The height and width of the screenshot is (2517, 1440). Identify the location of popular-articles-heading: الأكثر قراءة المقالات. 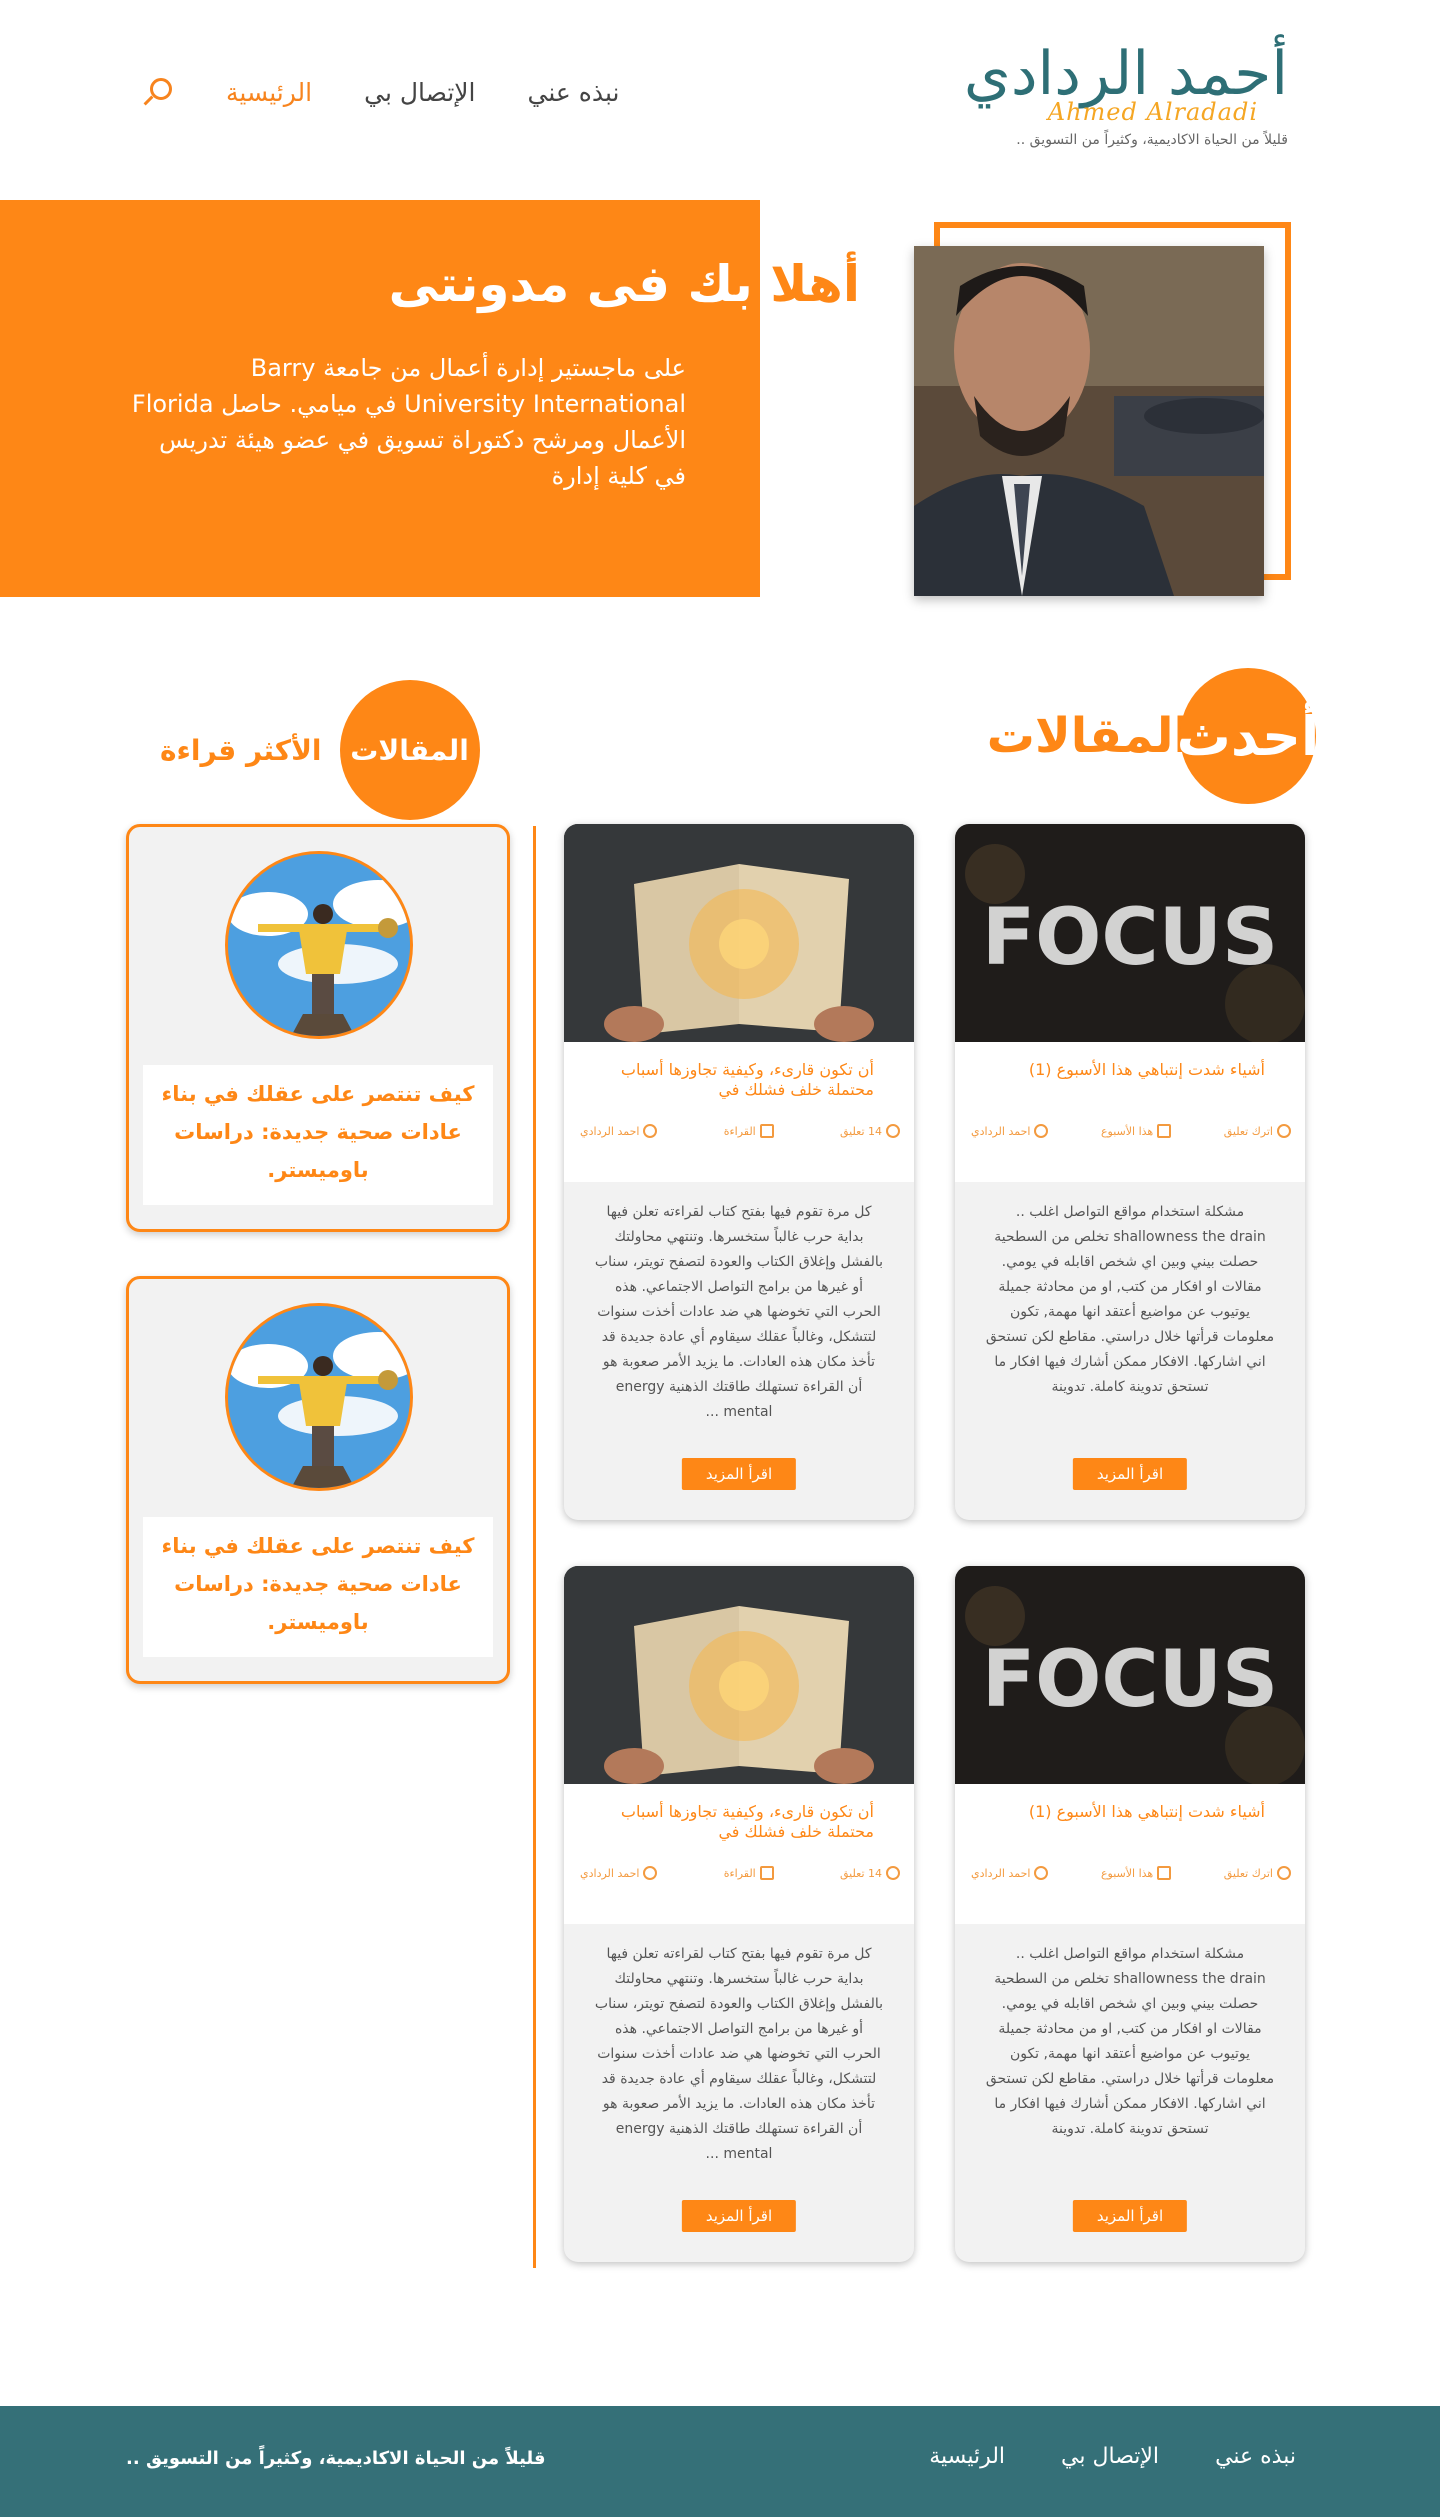
(320, 750).